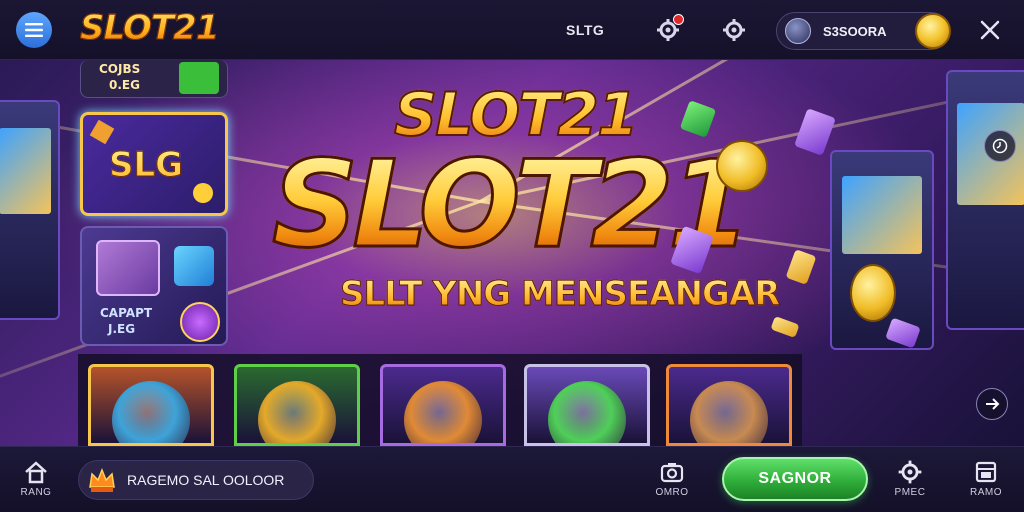 The height and width of the screenshot is (512, 1024). What do you see at coordinates (815, 132) in the screenshot?
I see `purple-gem-icon` at bounding box center [815, 132].